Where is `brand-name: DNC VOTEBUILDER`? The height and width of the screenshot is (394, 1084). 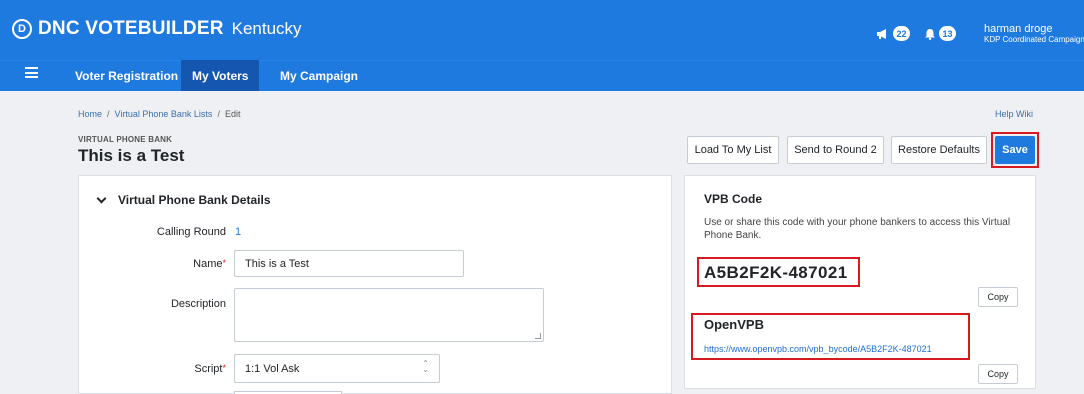
brand-name: DNC VOTEBUILDER is located at coordinates (131, 28).